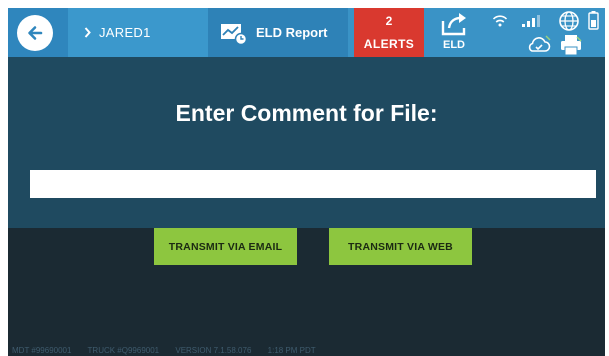  I want to click on transmit-web-button: TRANSMIT VIA WEB, so click(400, 246).